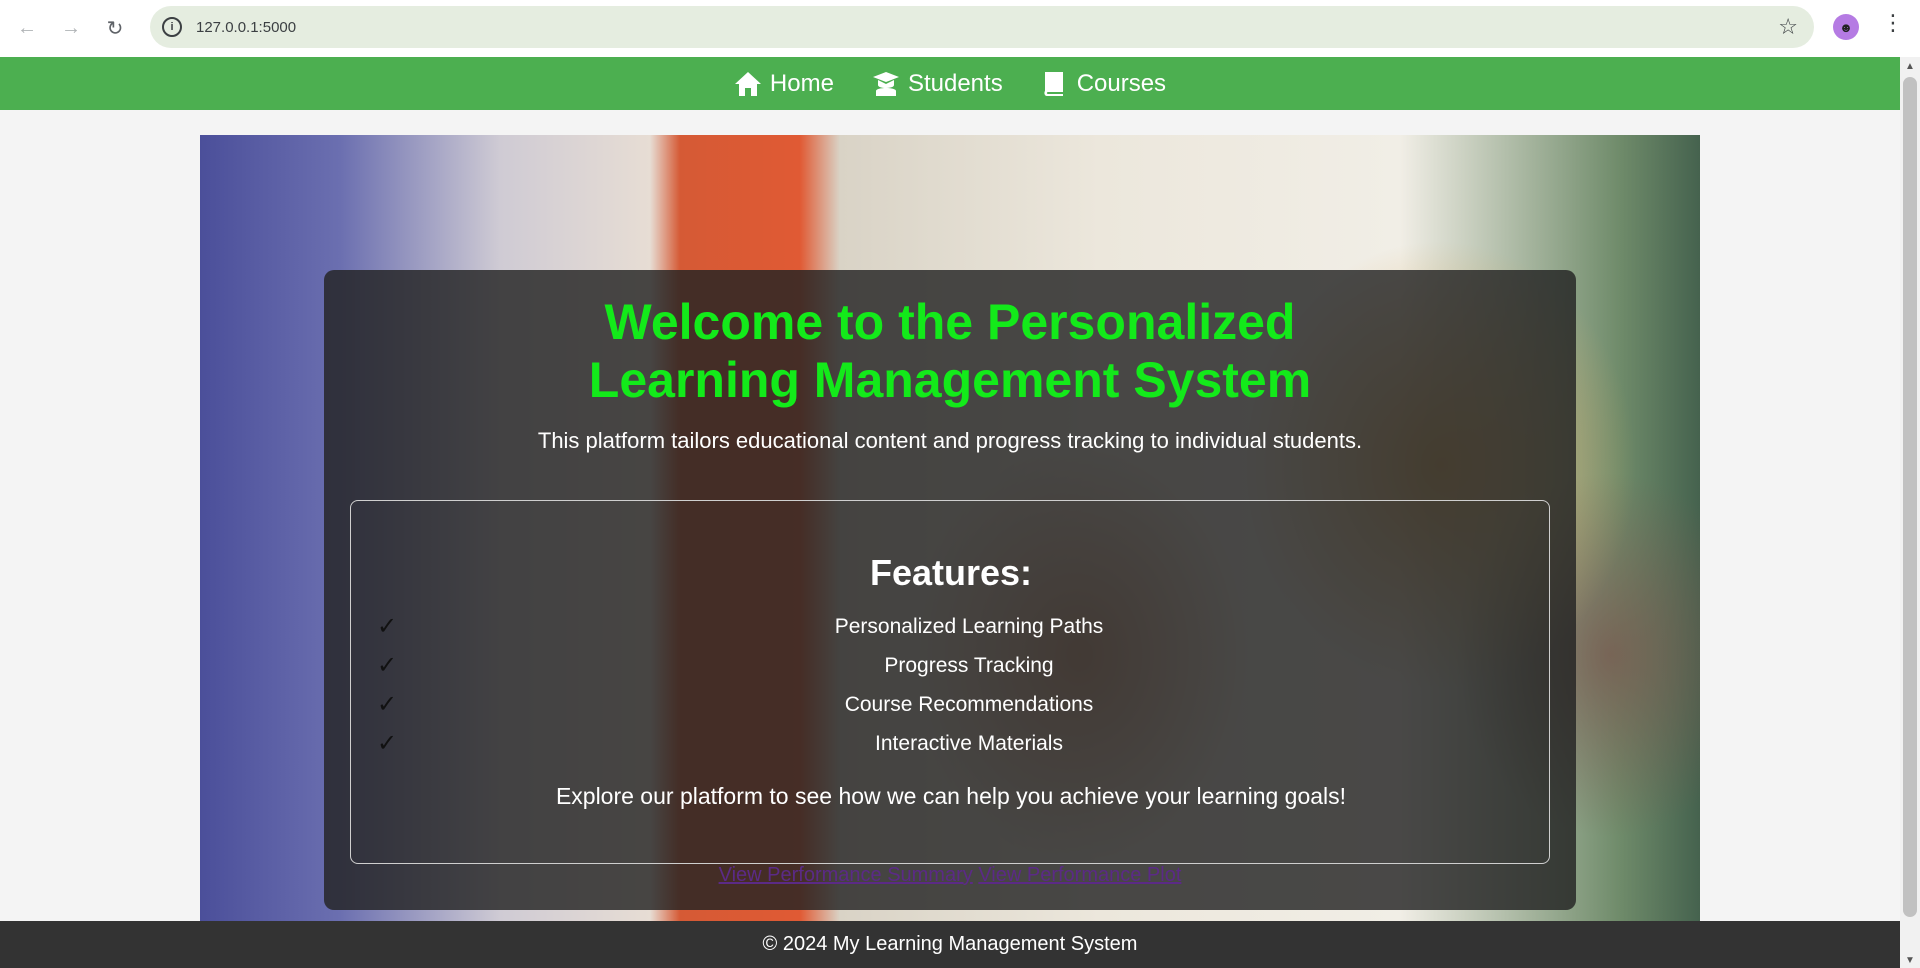  I want to click on nav-courses-label: Courses, so click(1121, 83).